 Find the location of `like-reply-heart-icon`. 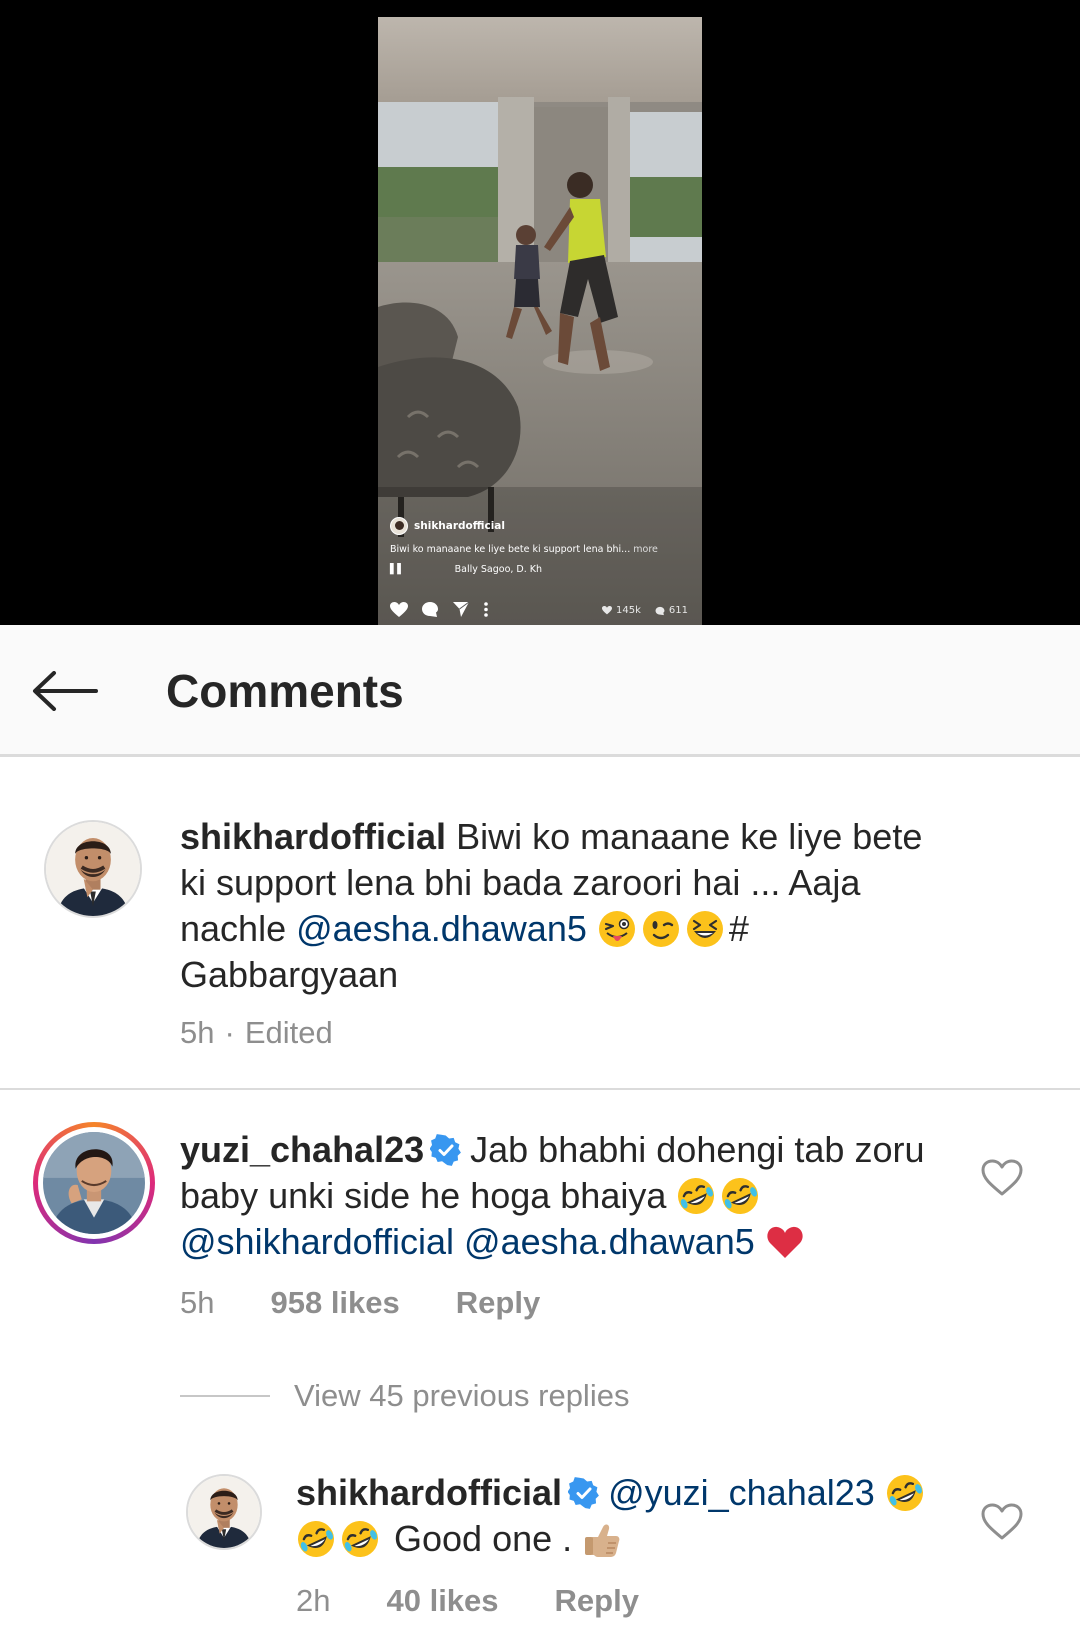

like-reply-heart-icon is located at coordinates (1002, 1522).